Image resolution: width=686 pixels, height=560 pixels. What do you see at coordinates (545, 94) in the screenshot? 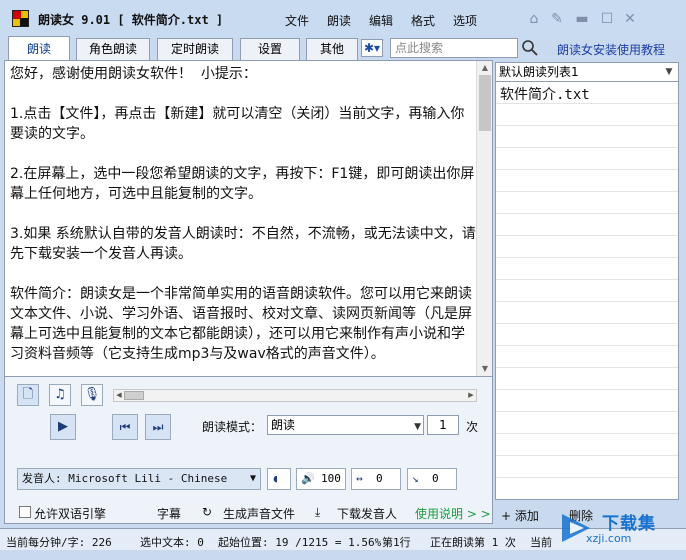
I see `list-item: 软件简介.txt` at bounding box center [545, 94].